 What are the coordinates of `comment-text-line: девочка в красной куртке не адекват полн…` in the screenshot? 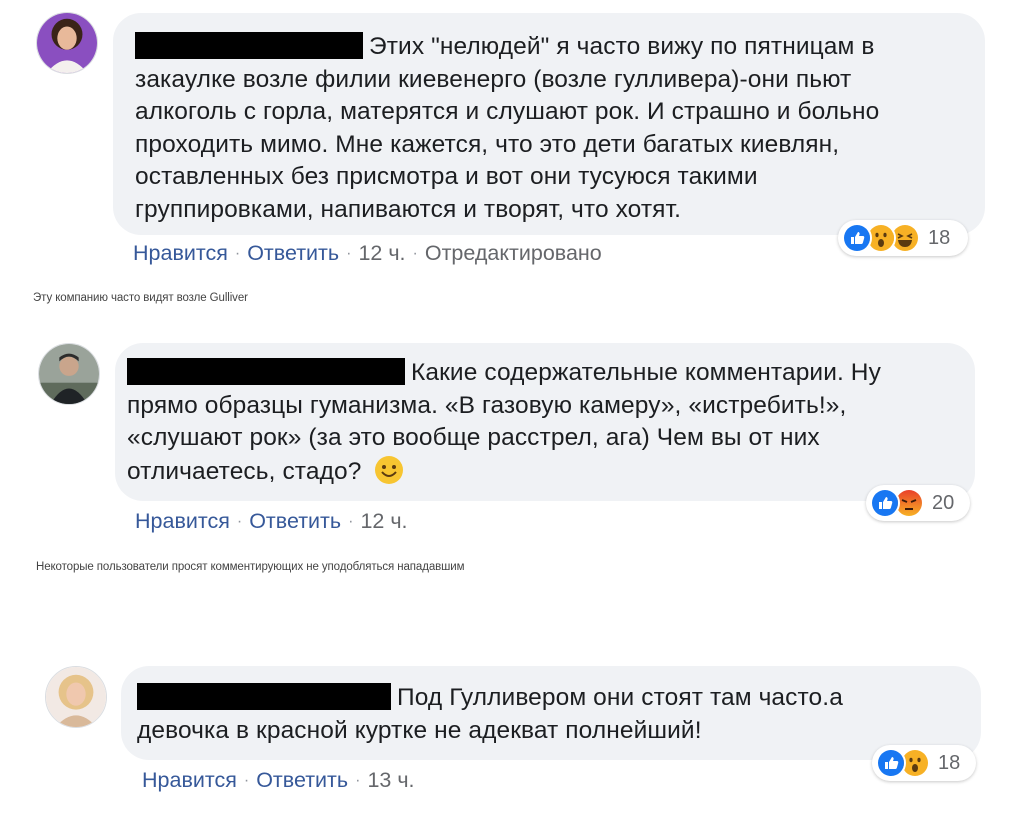 It's located at (419, 730).